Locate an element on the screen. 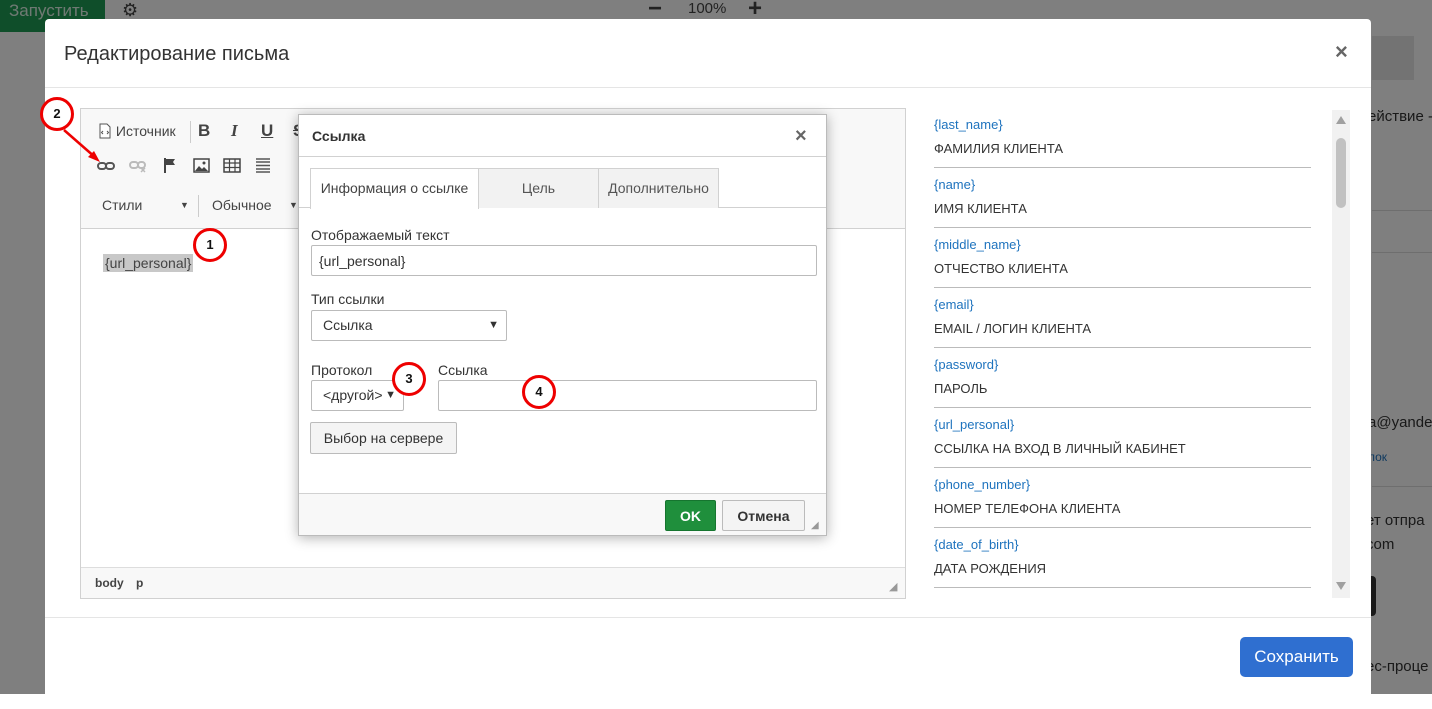 The width and height of the screenshot is (1432, 709). annotation-marker-1: 1 is located at coordinates (210, 245).